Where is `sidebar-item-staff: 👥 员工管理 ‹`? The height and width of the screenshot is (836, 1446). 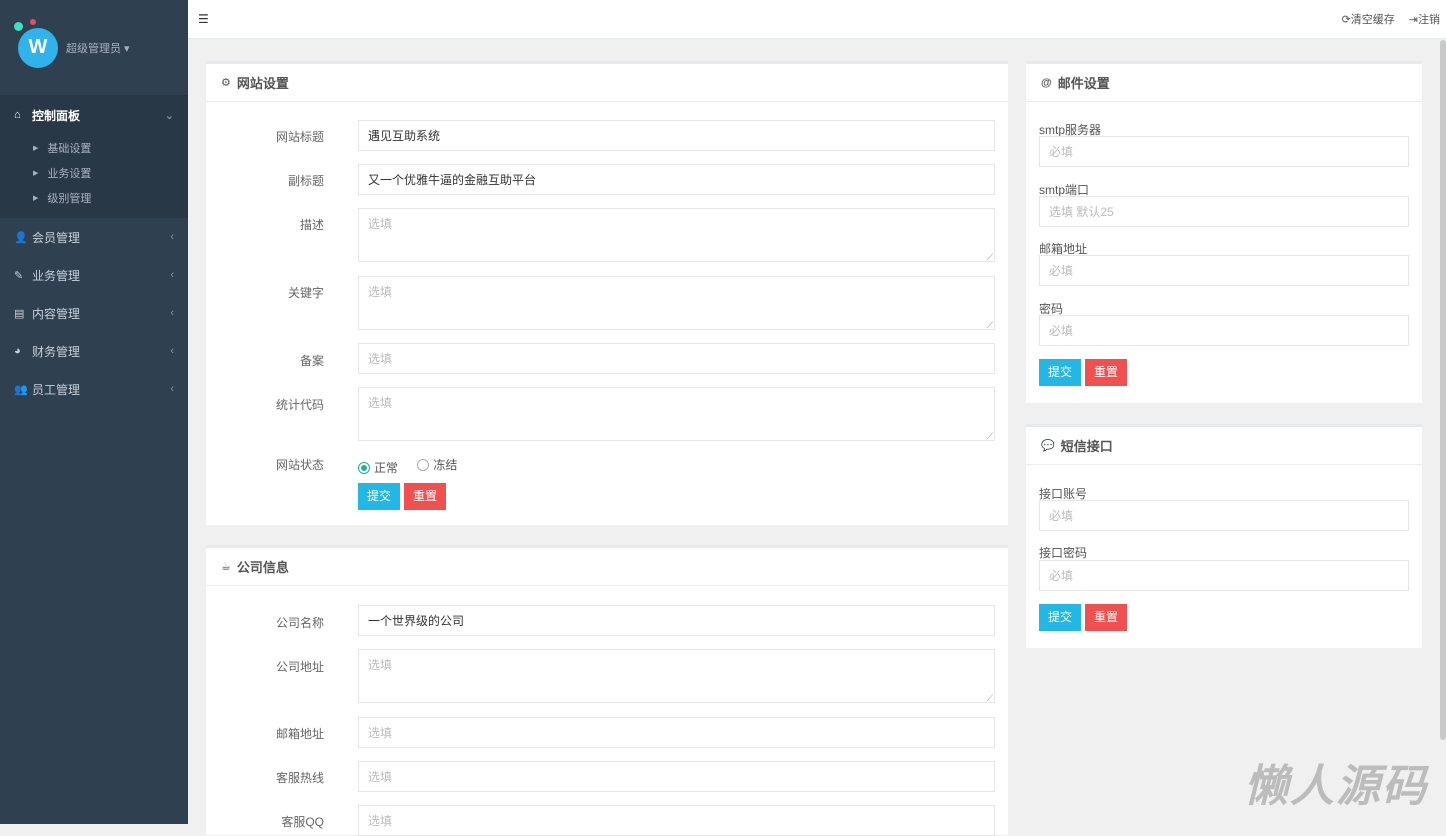 sidebar-item-staff: 👥 员工管理 ‹ is located at coordinates (94, 389).